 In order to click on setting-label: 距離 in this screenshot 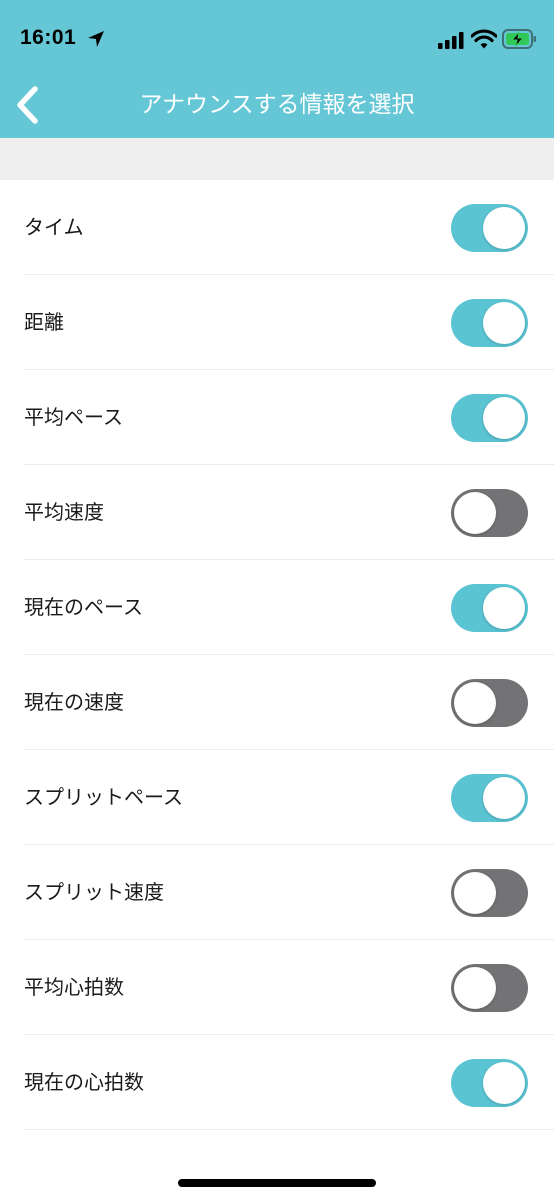, I will do `click(44, 322)`.